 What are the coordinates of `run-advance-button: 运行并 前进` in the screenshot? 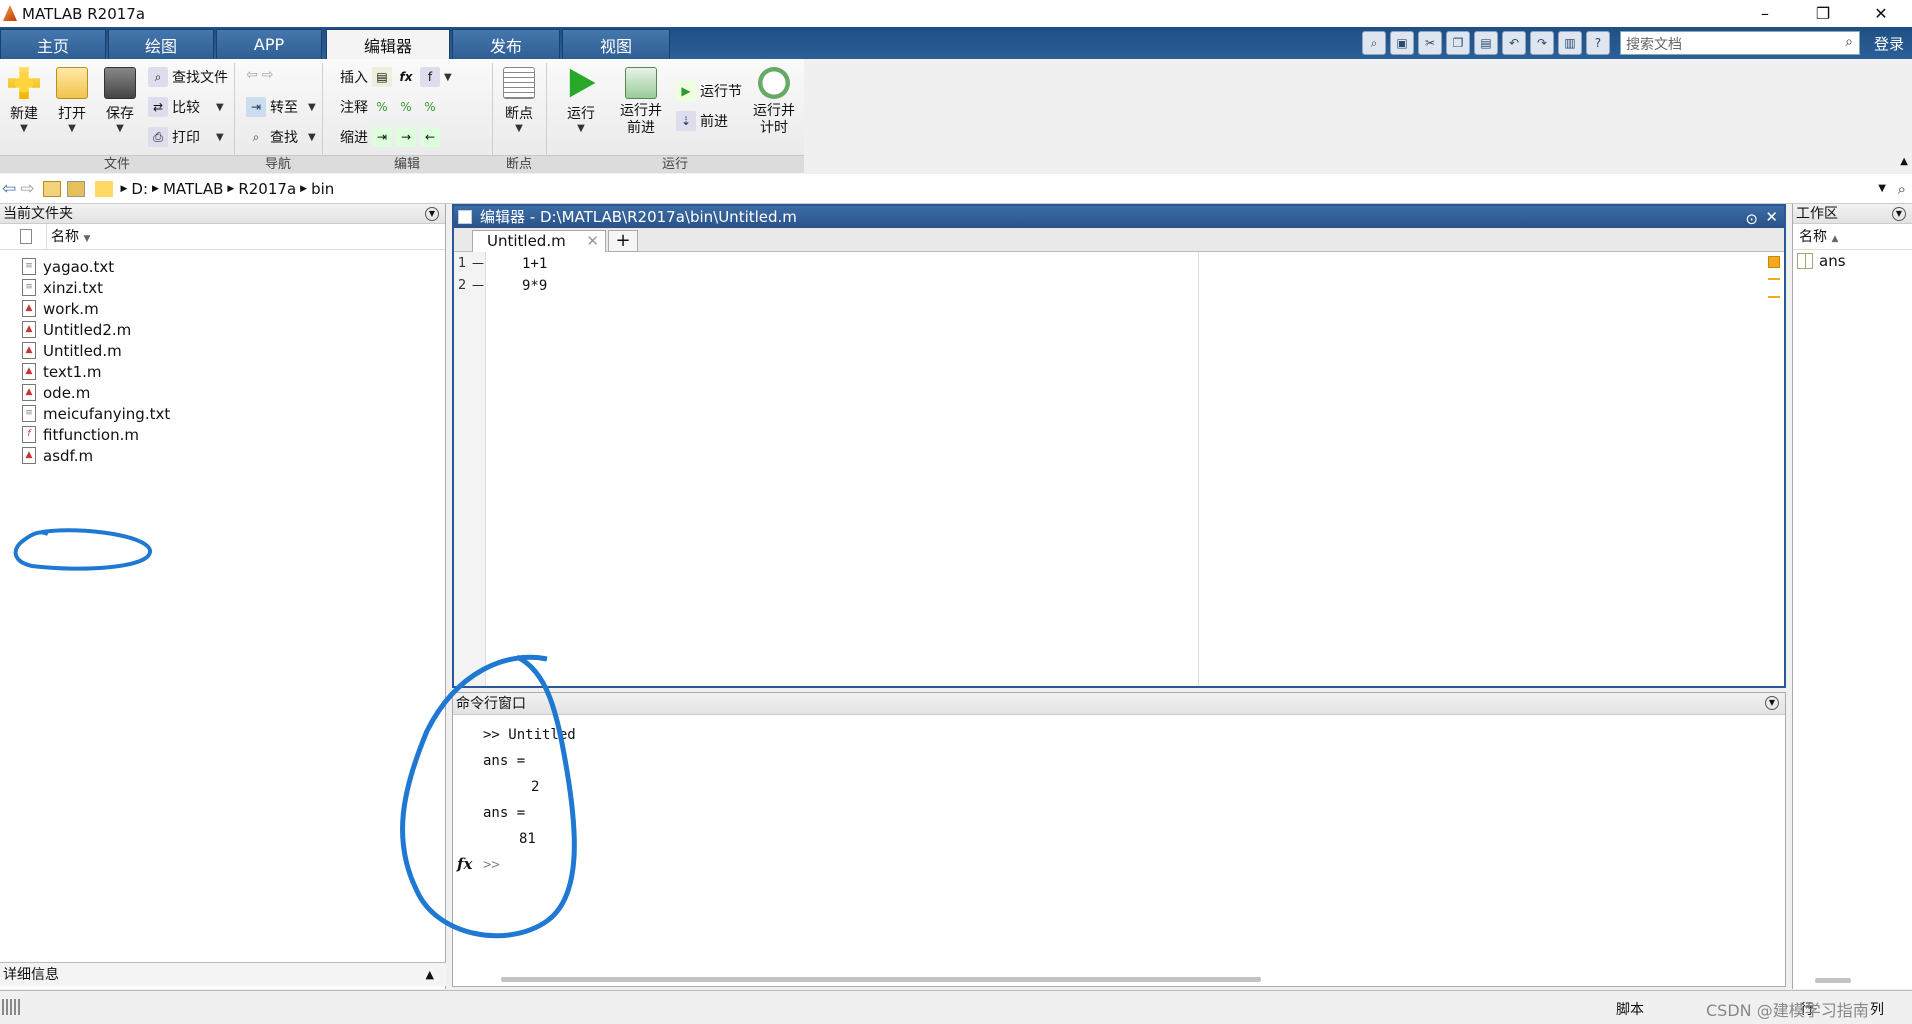 It's located at (641, 102).